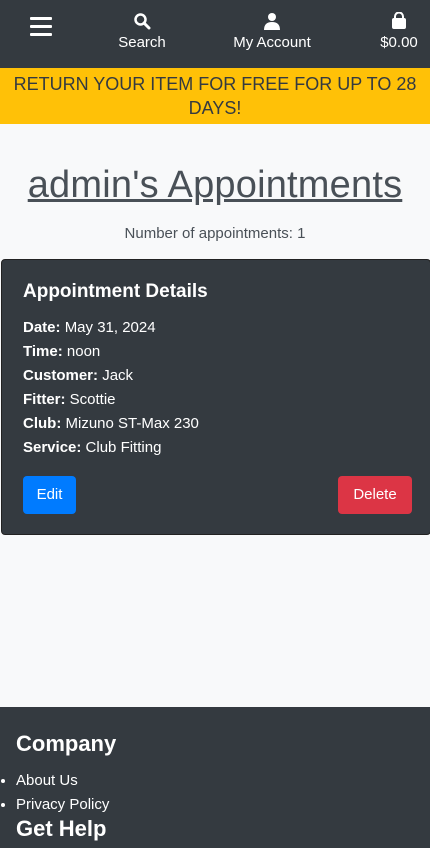 This screenshot has height=848, width=430. Describe the element at coordinates (66, 743) in the screenshot. I see `footer-company-heading: Company` at that location.